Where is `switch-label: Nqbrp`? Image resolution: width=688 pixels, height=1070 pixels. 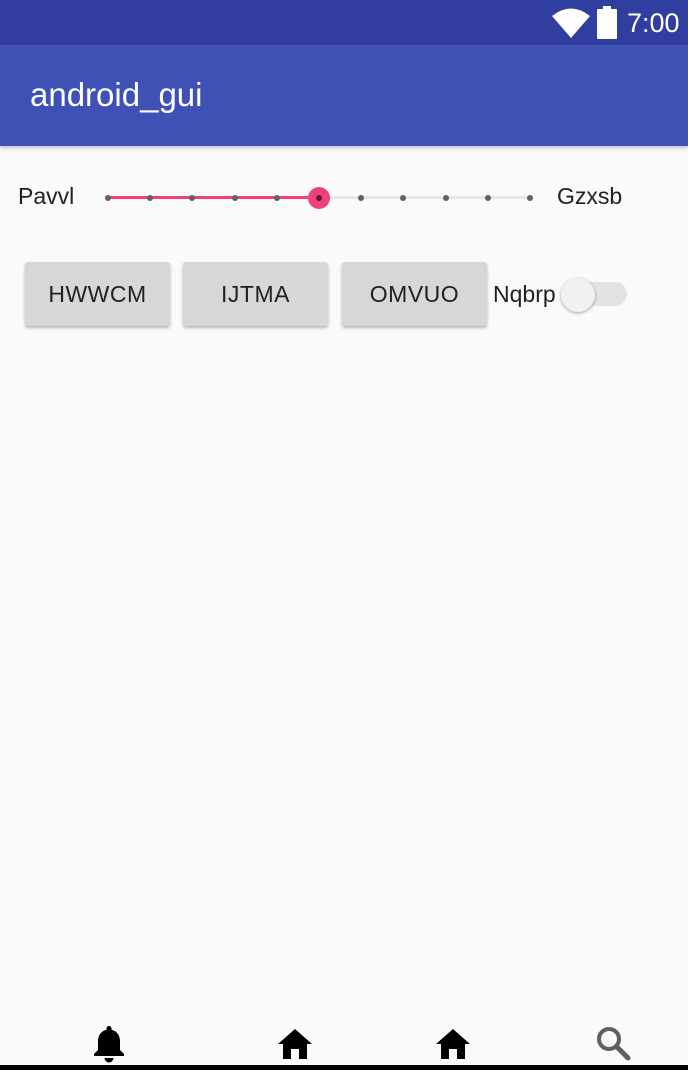
switch-label: Nqbrp is located at coordinates (524, 294).